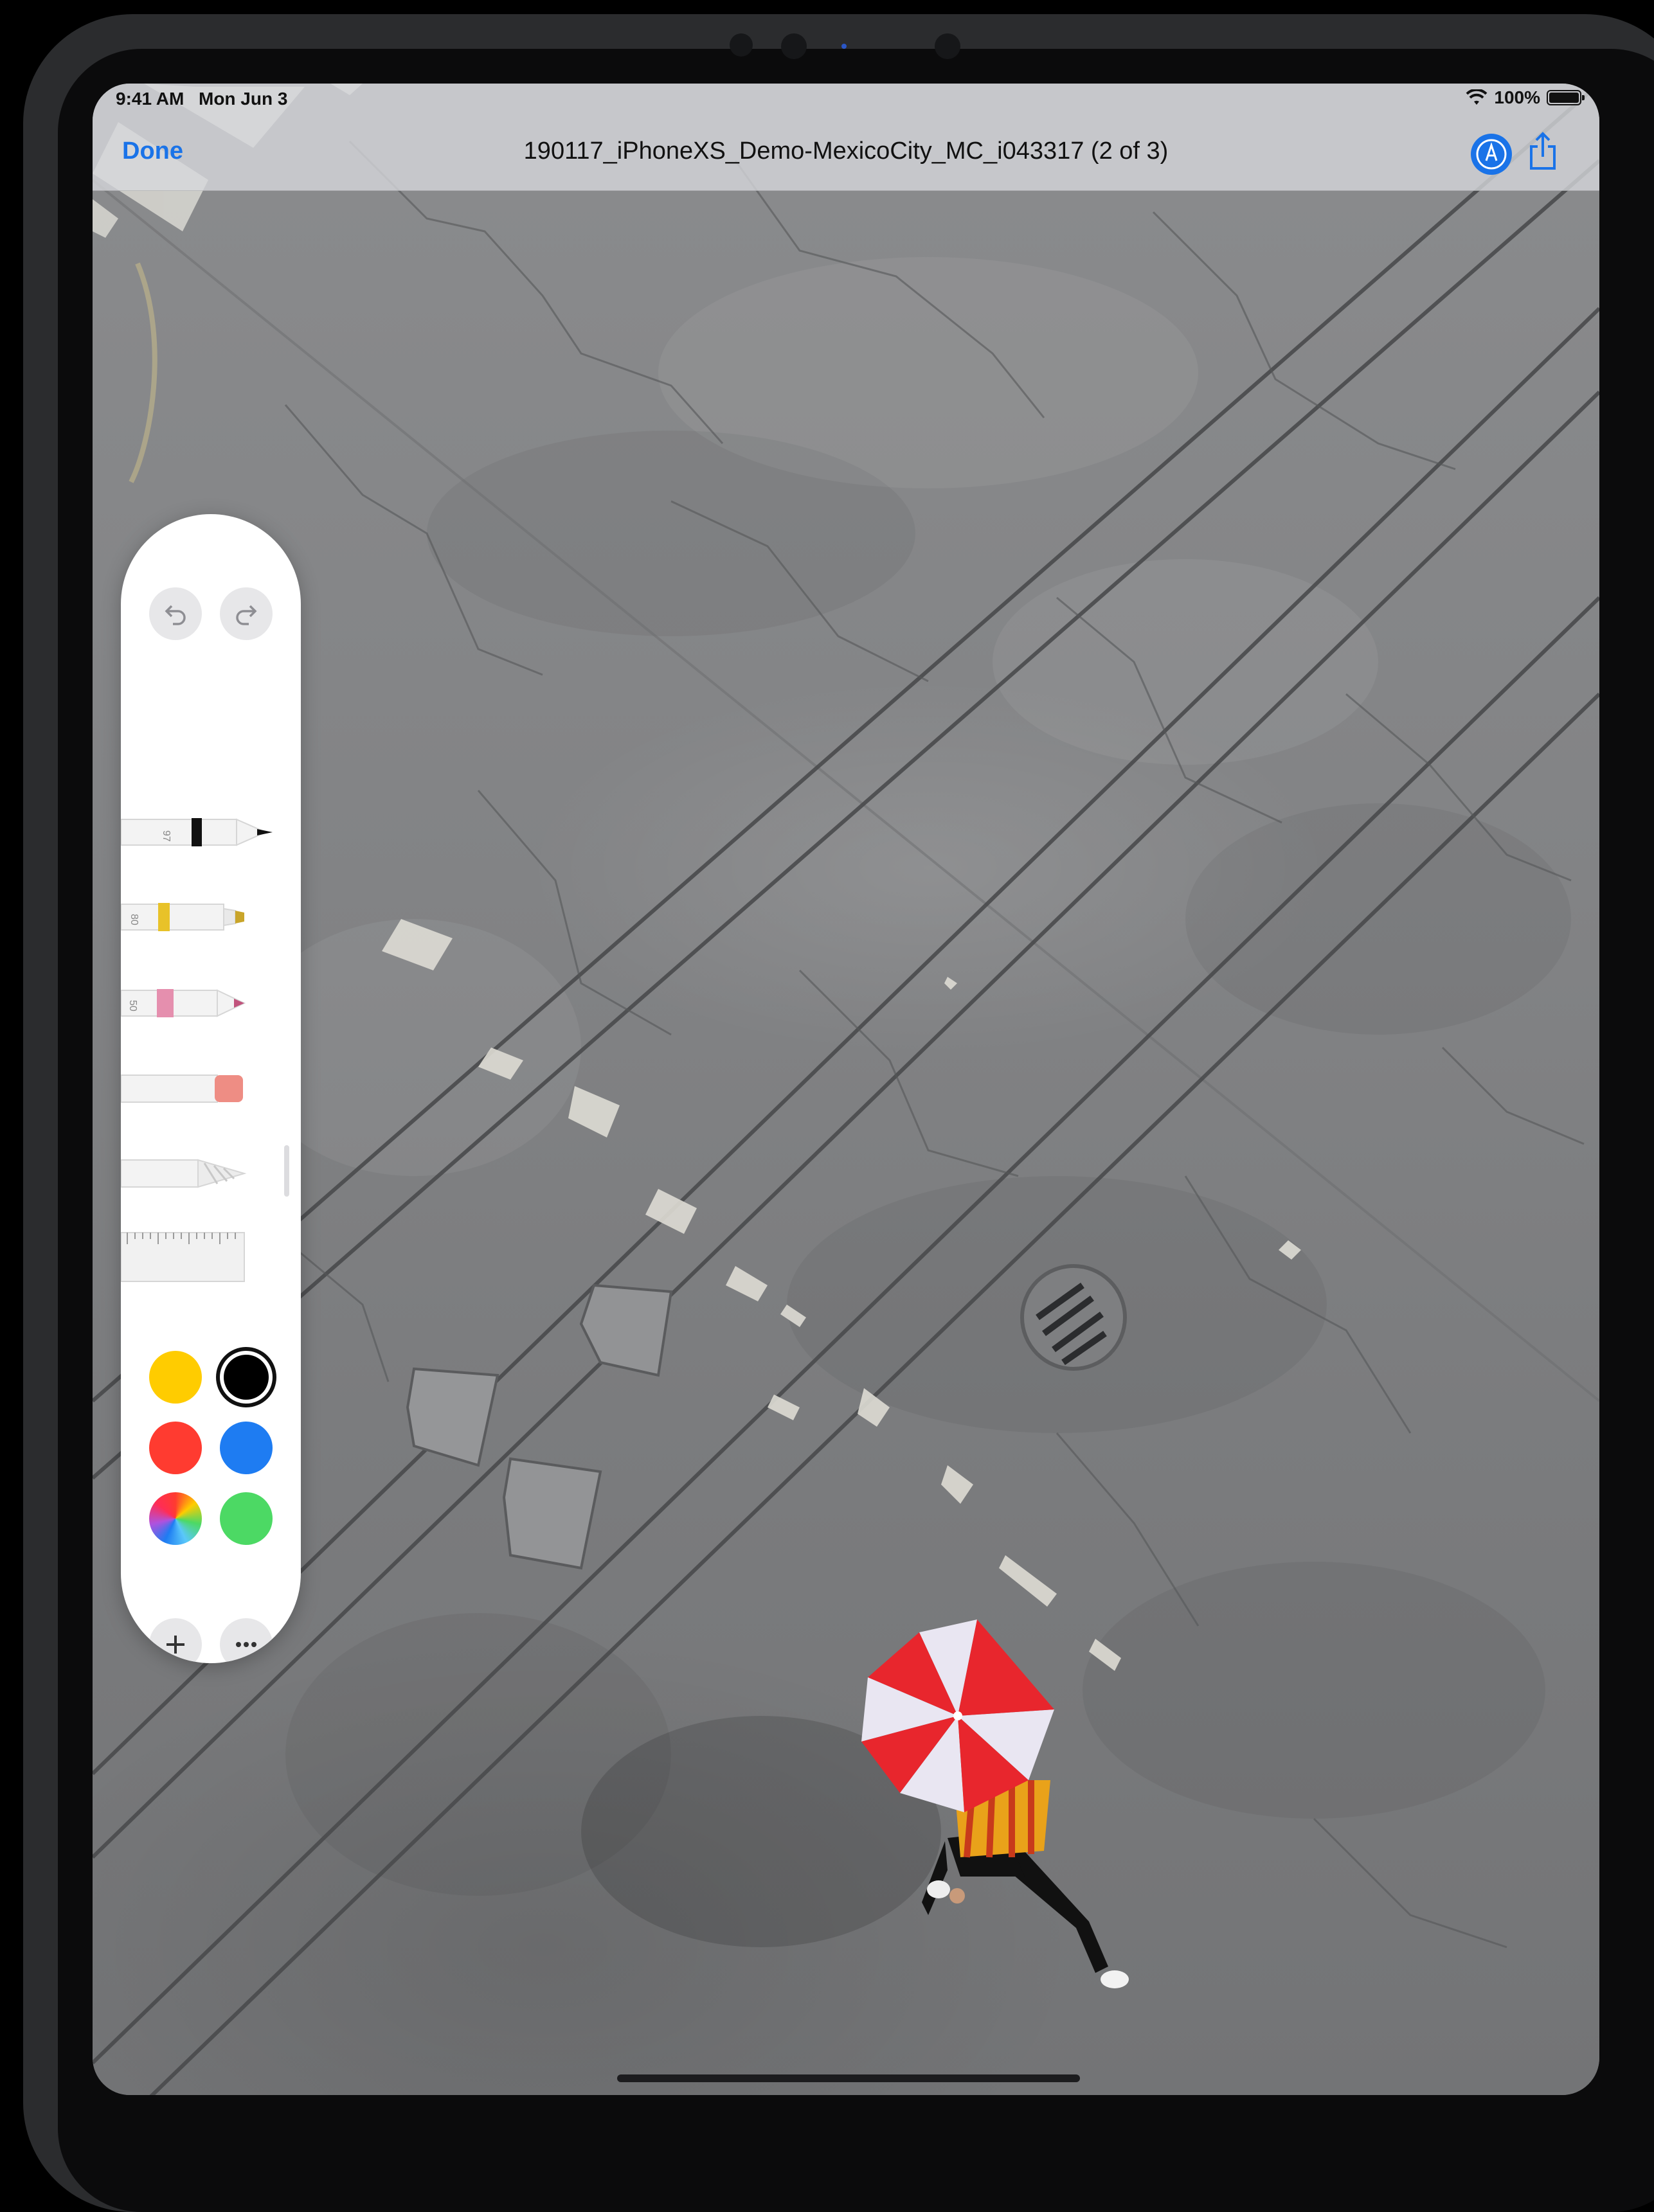 The height and width of the screenshot is (2212, 1654). I want to click on undo-icon, so click(175, 615).